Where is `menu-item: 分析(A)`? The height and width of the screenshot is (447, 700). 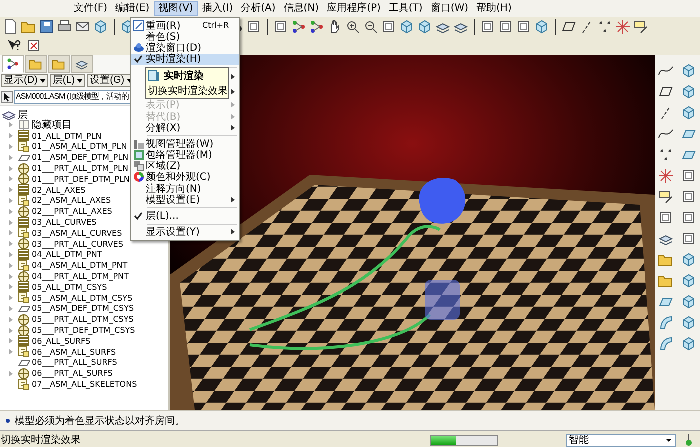 menu-item: 分析(A) is located at coordinates (258, 8).